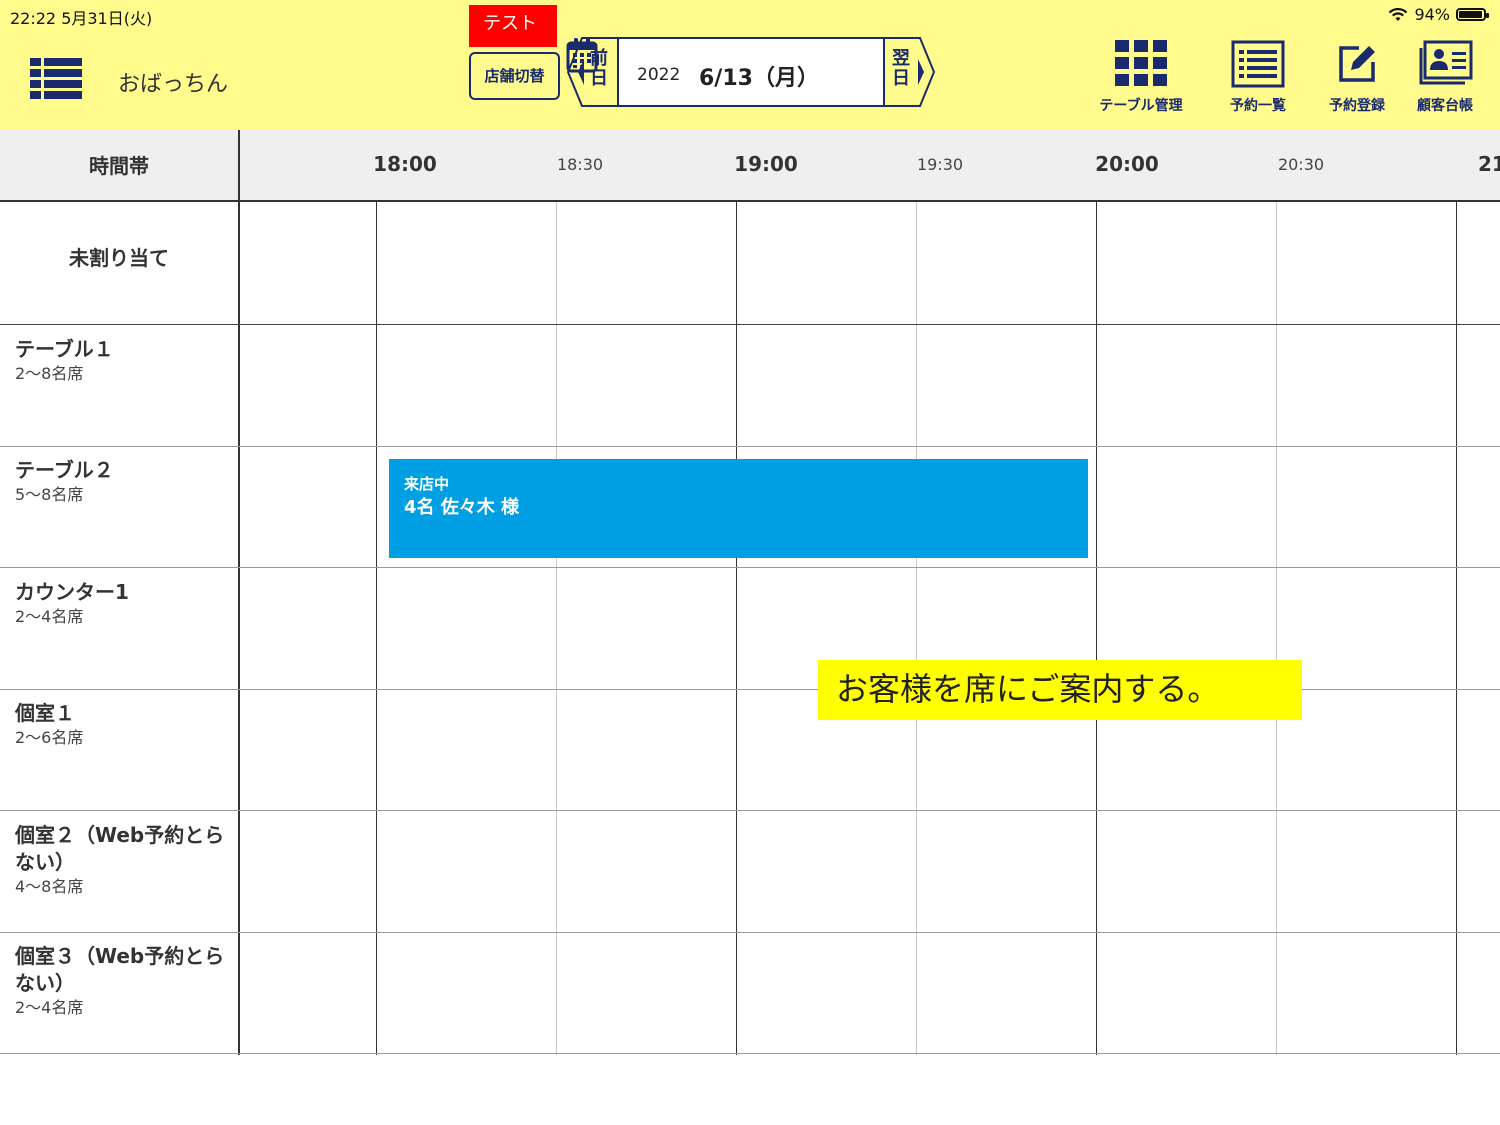 The image size is (1500, 1125). I want to click on reservation-status: 来店中, so click(427, 484).